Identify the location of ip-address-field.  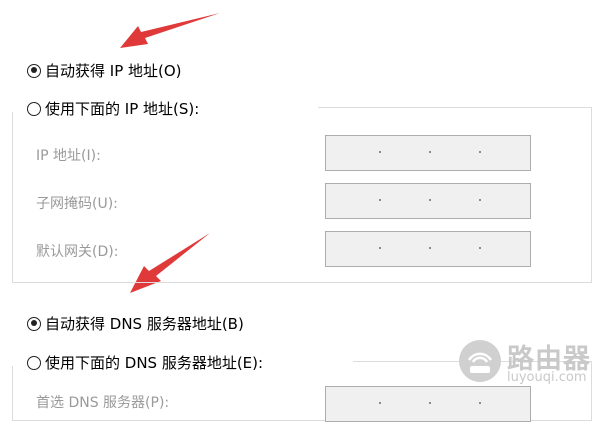
(428, 153).